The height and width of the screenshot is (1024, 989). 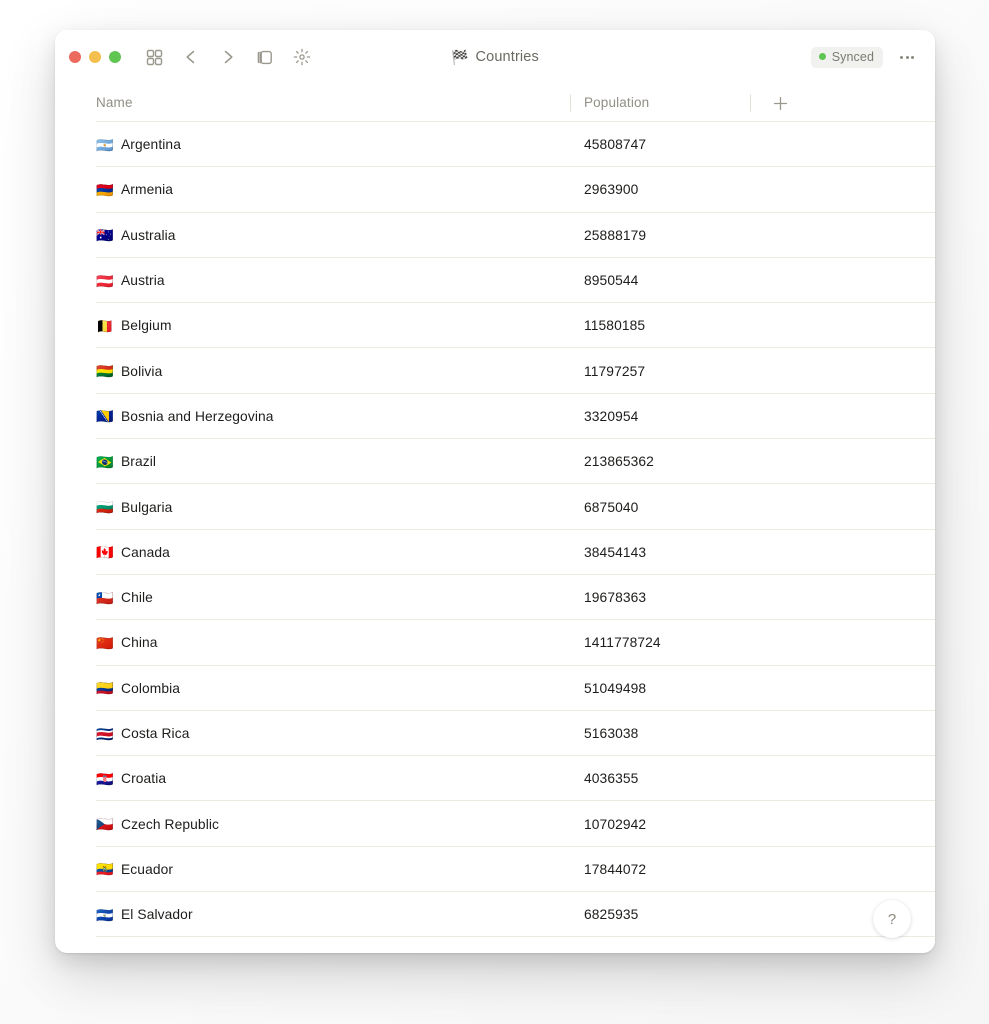 I want to click on cell-country-name: 🇨🇳 China, so click(x=333, y=642).